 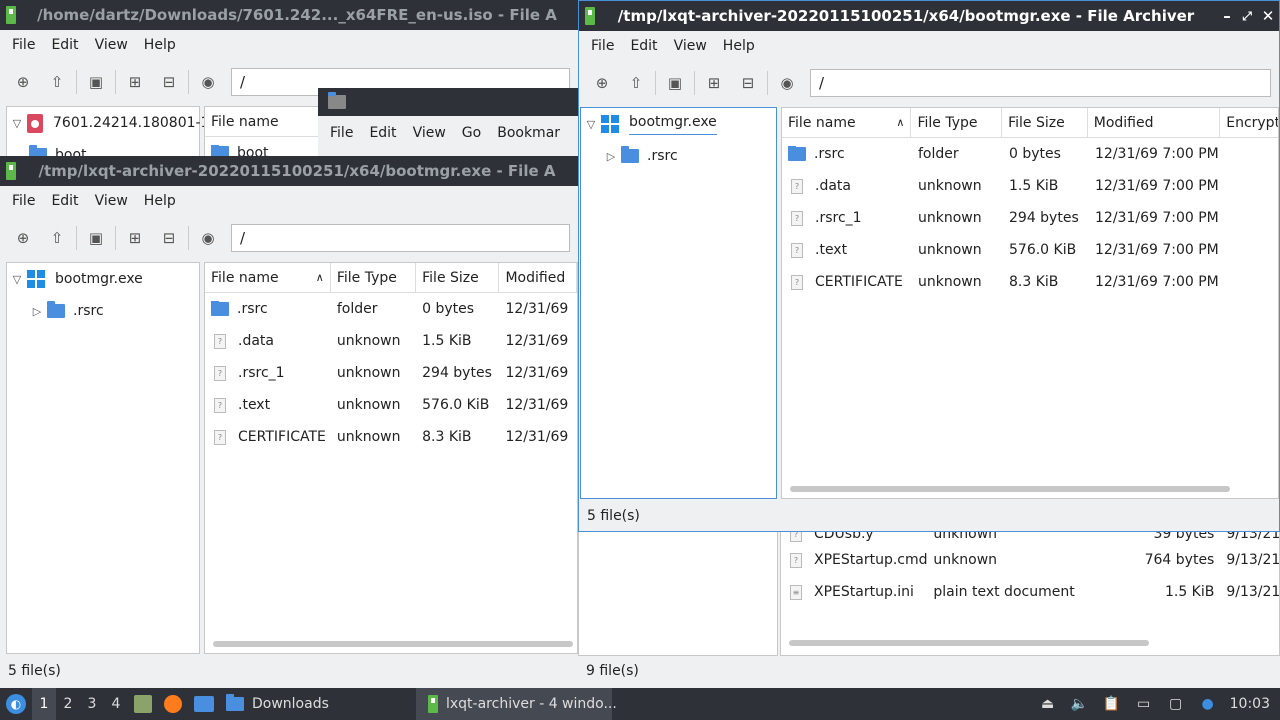 What do you see at coordinates (204, 704) in the screenshot?
I see `show-desktop-button` at bounding box center [204, 704].